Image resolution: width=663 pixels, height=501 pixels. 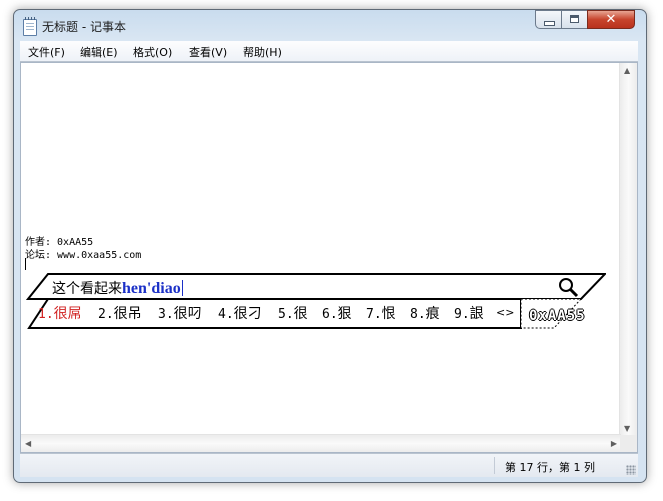 I want to click on candidate-text: 很吊, so click(x=127, y=314).